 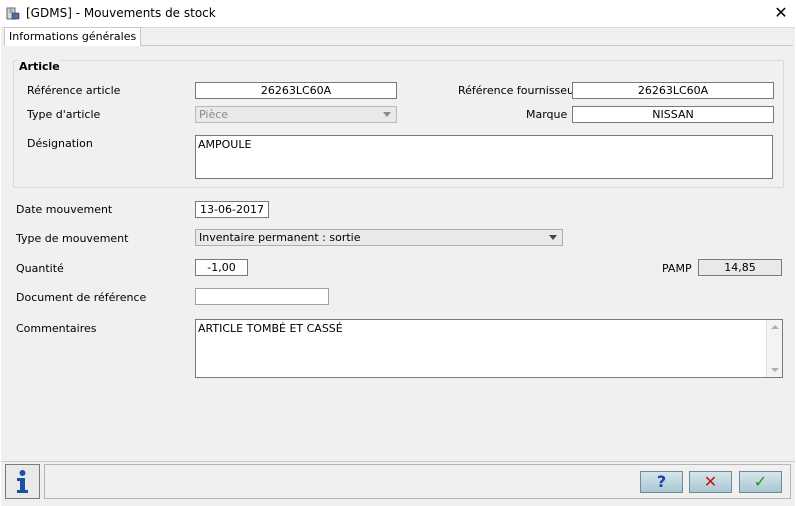 What do you see at coordinates (72, 238) in the screenshot?
I see `movement-type-label: Type de mouvement` at bounding box center [72, 238].